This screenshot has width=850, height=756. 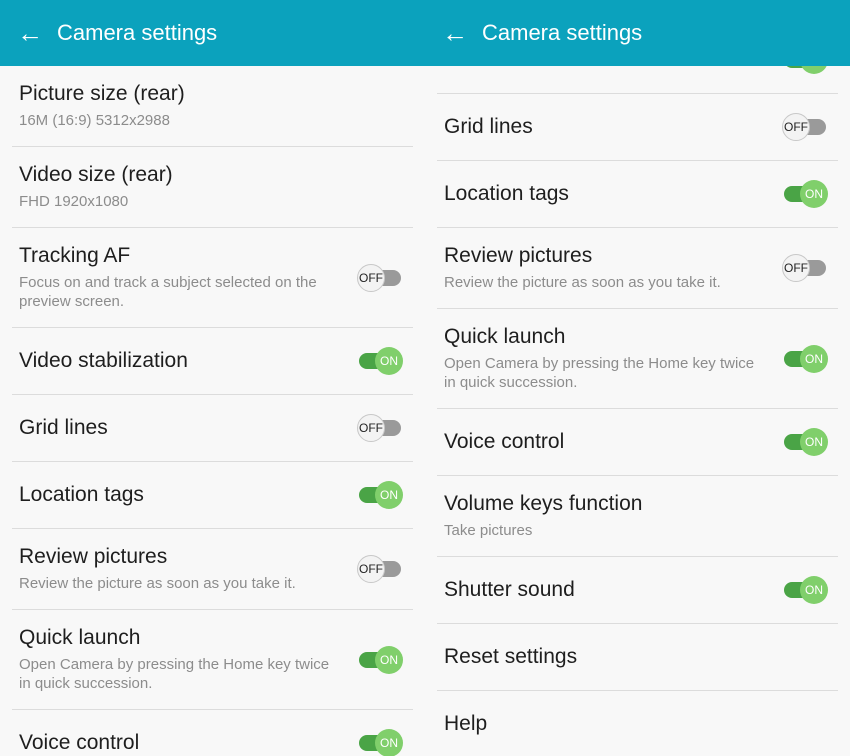 I want to click on setting-title: Shutter sound, so click(x=509, y=589).